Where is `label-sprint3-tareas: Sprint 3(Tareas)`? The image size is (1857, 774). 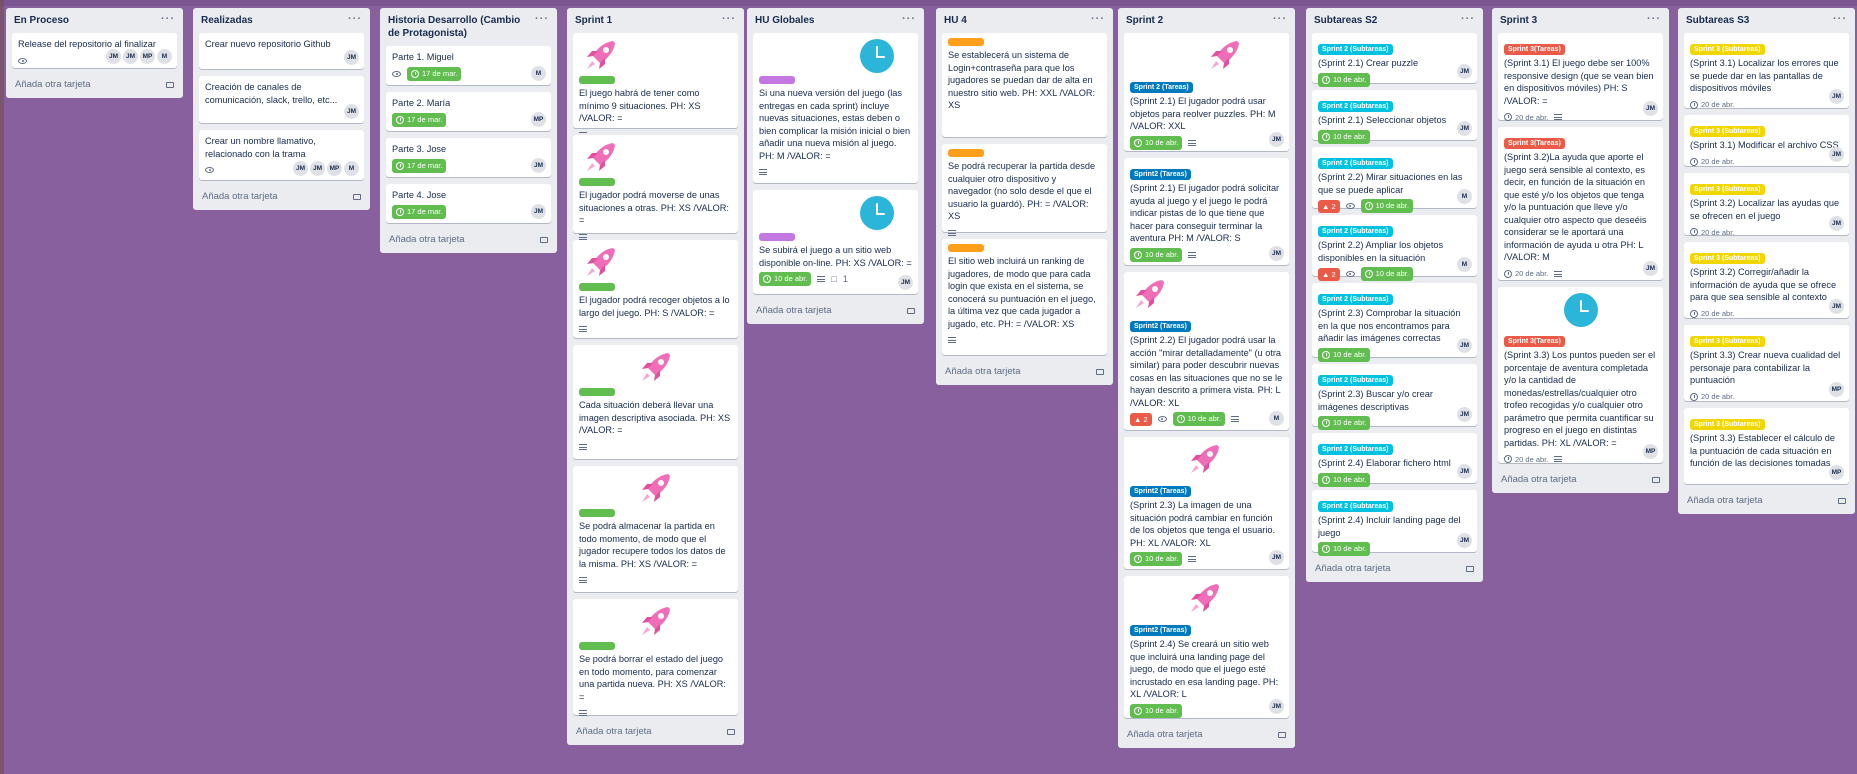 label-sprint3-tareas: Sprint 3(Tareas) is located at coordinates (1534, 143).